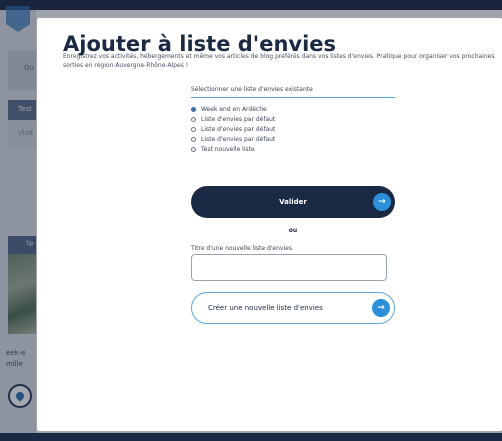 The width and height of the screenshot is (502, 441). What do you see at coordinates (193, 109) in the screenshot?
I see `radio-button-checked` at bounding box center [193, 109].